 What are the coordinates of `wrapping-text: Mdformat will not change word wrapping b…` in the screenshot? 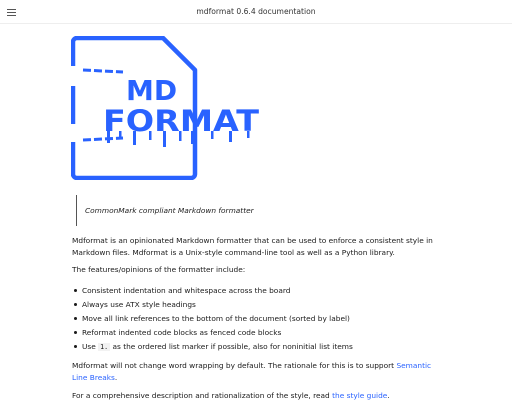 It's located at (233, 365).